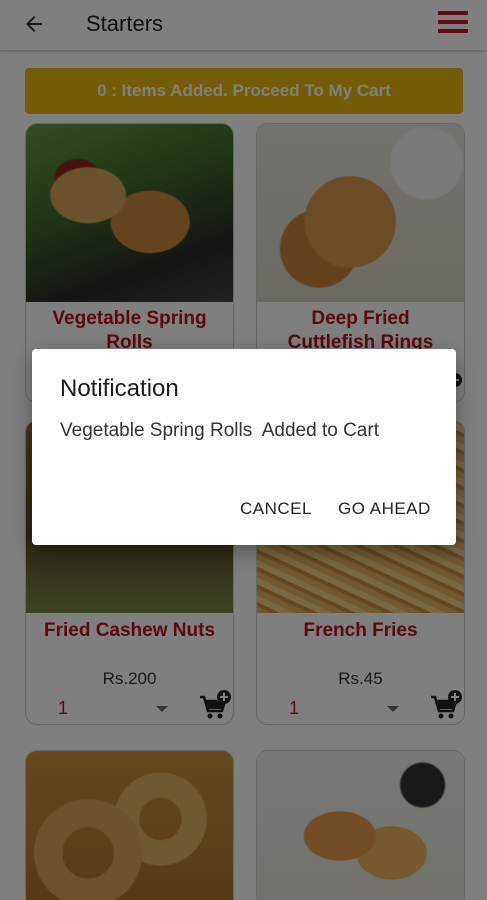 This screenshot has height=900, width=487. Describe the element at coordinates (119, 388) in the screenshot. I see `dialog-title: Notification` at that location.